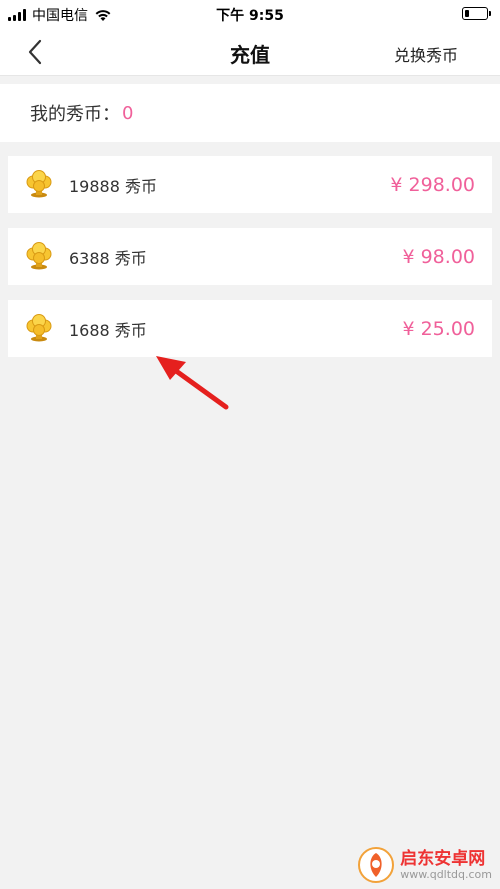  I want to click on status-bar: 中国电信 下午 9:55, so click(250, 14).